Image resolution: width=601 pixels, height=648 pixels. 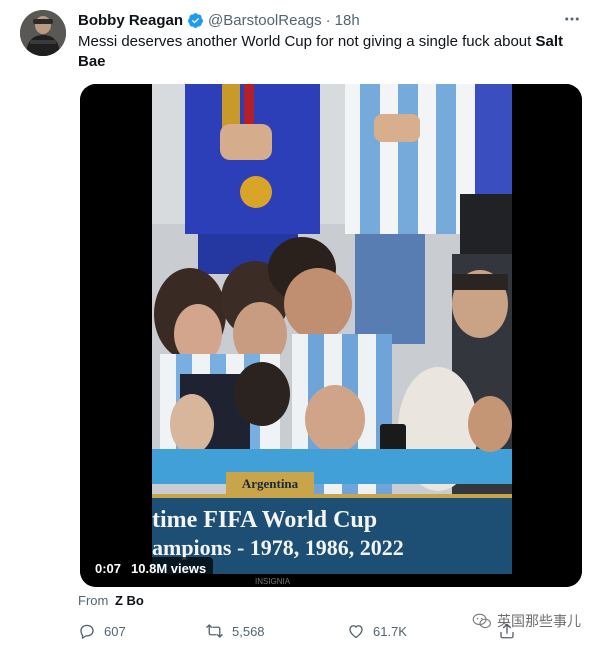 What do you see at coordinates (539, 621) in the screenshot?
I see `watermark-text: 英国那些事儿` at bounding box center [539, 621].